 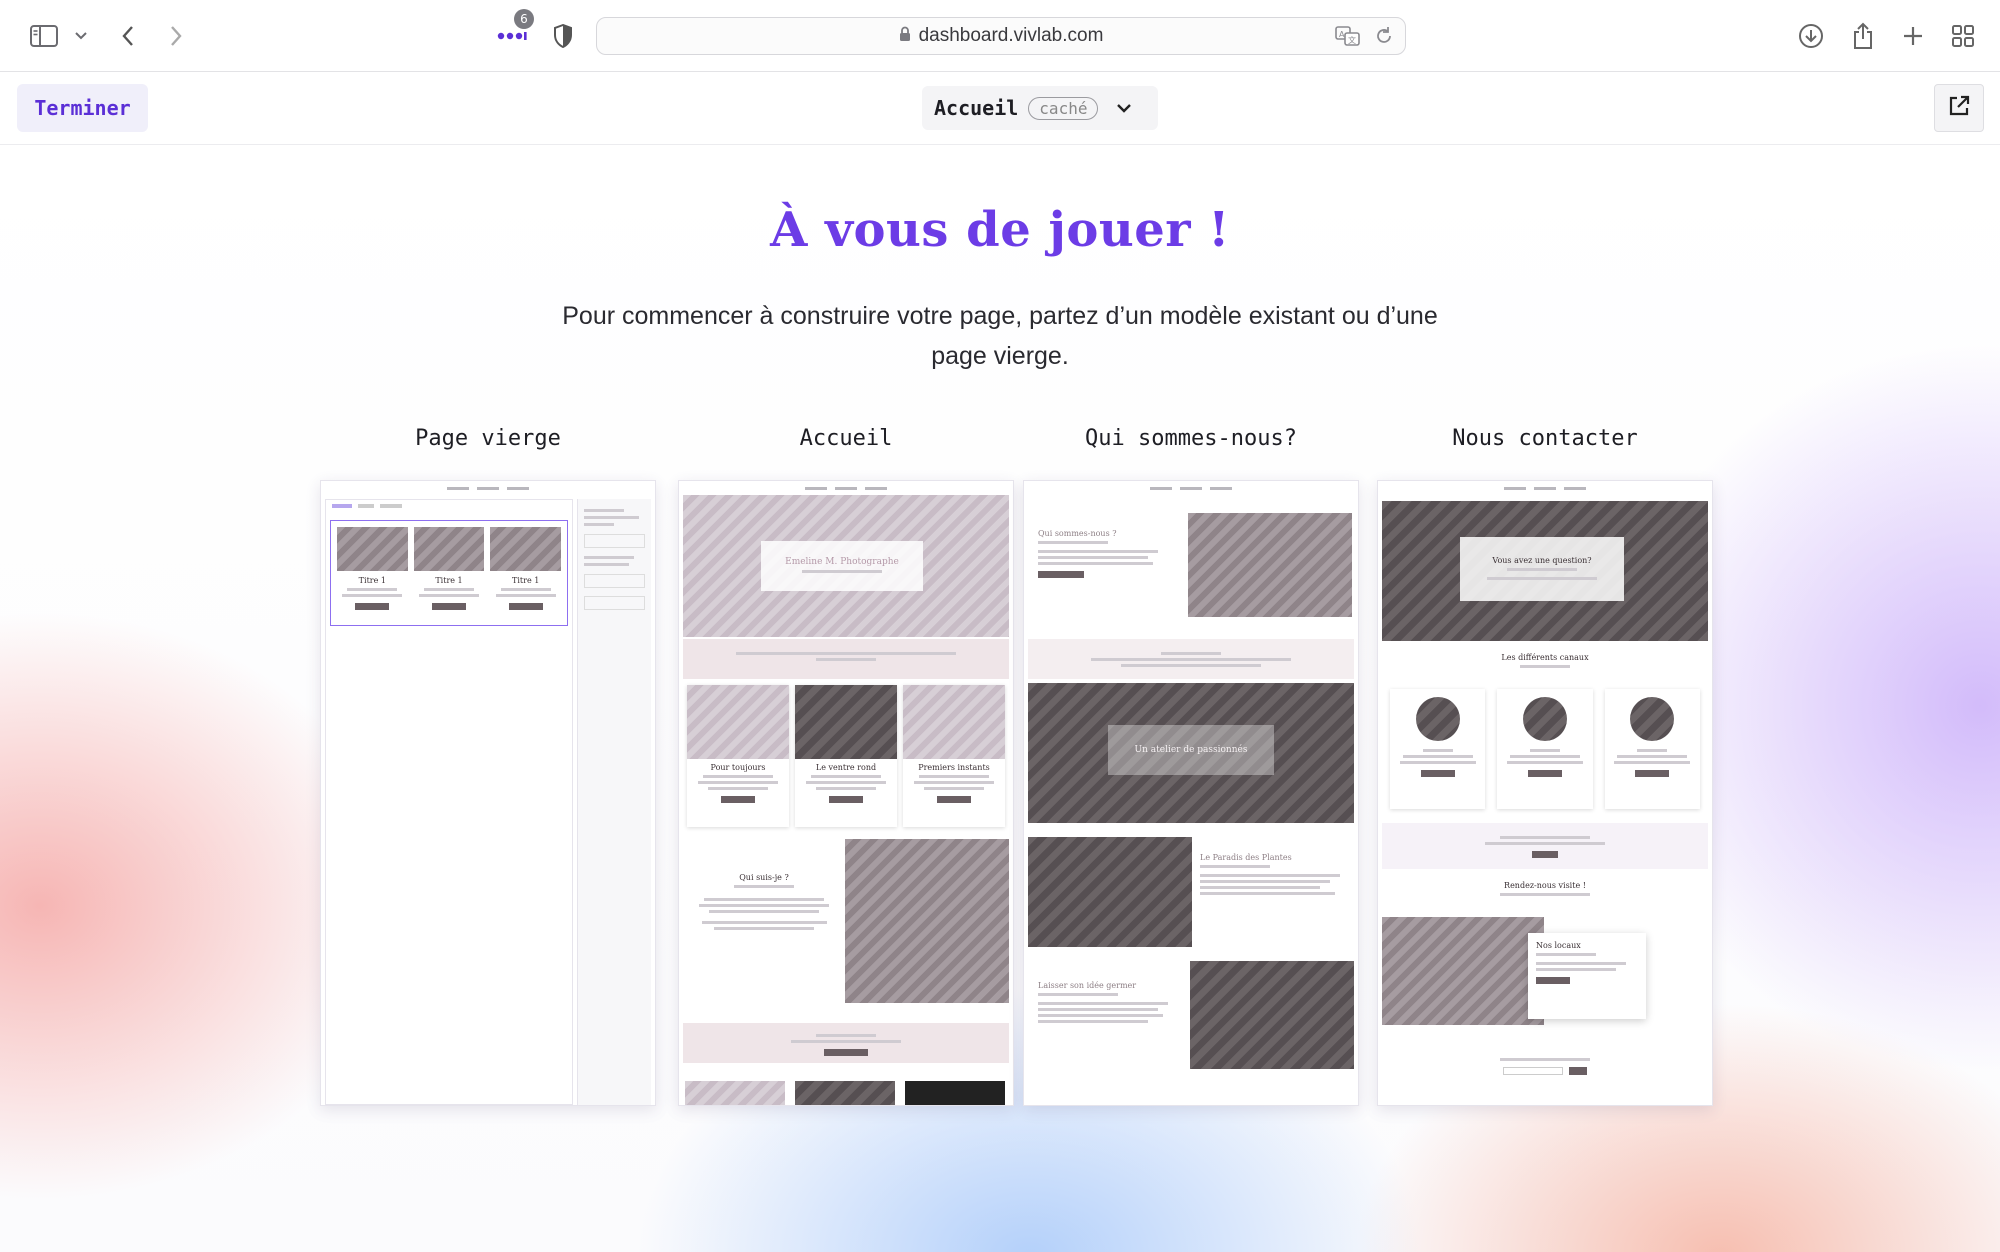 I want to click on back-arrow-icon, so click(x=128, y=36).